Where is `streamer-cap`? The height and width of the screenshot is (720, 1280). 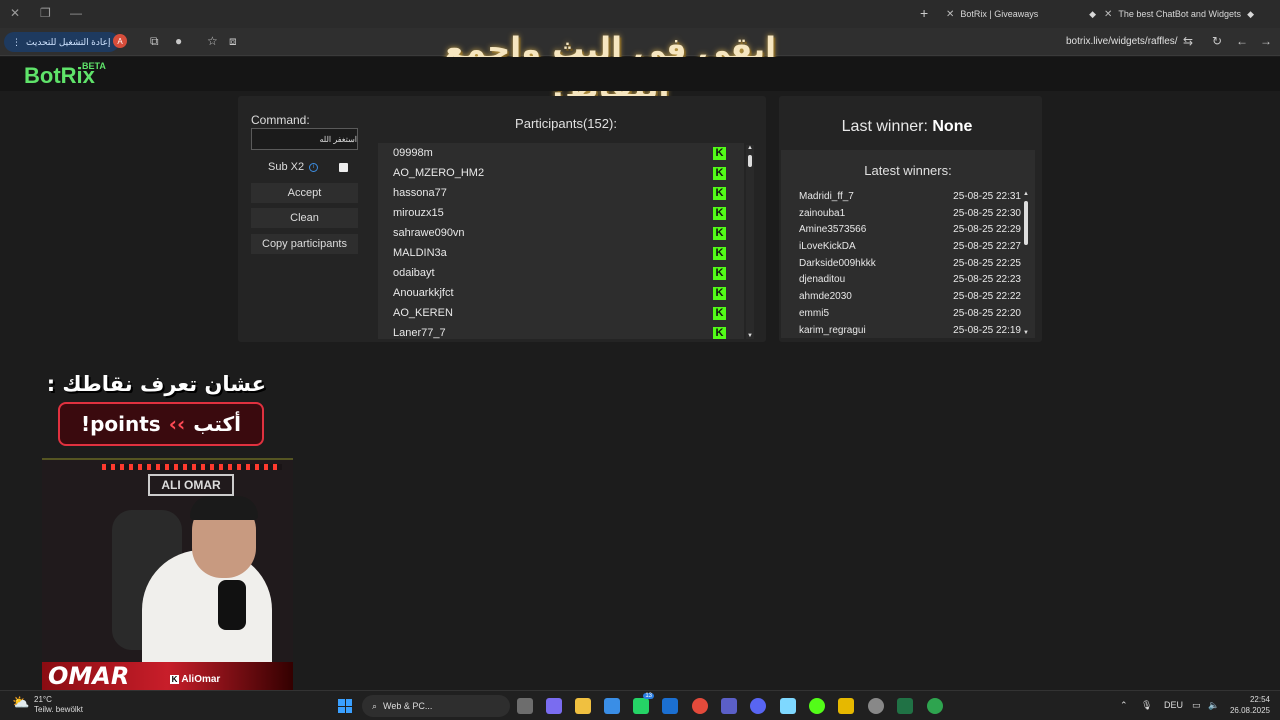 streamer-cap is located at coordinates (224, 508).